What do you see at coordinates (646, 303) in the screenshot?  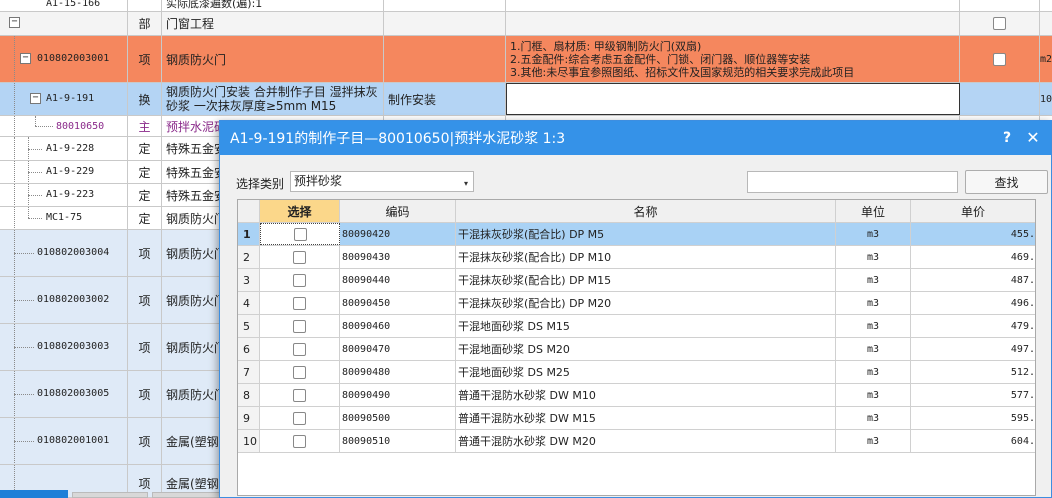 I see `row-name: 干混抹灰砂浆(配合比) DP M20` at bounding box center [646, 303].